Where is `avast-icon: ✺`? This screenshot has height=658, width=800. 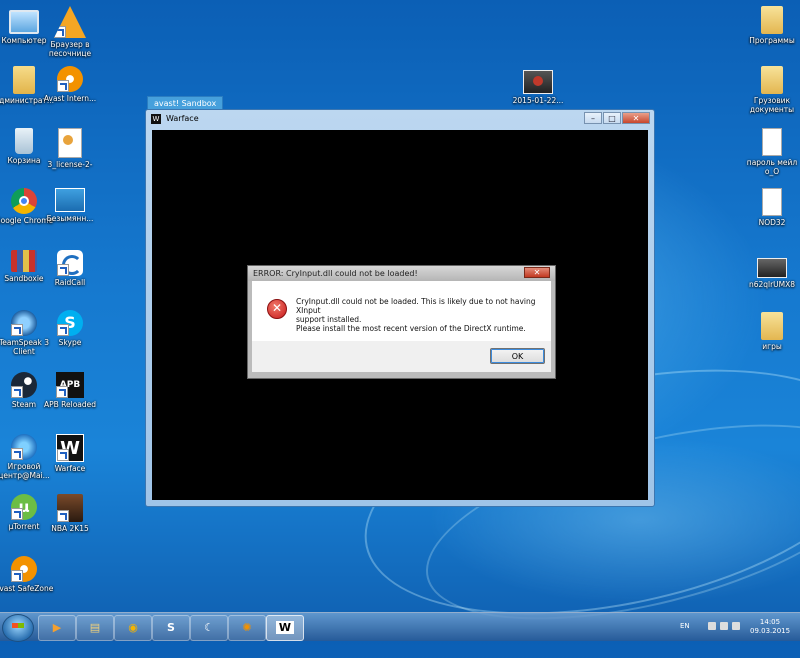
avast-icon: ✺ is located at coordinates (247, 627).